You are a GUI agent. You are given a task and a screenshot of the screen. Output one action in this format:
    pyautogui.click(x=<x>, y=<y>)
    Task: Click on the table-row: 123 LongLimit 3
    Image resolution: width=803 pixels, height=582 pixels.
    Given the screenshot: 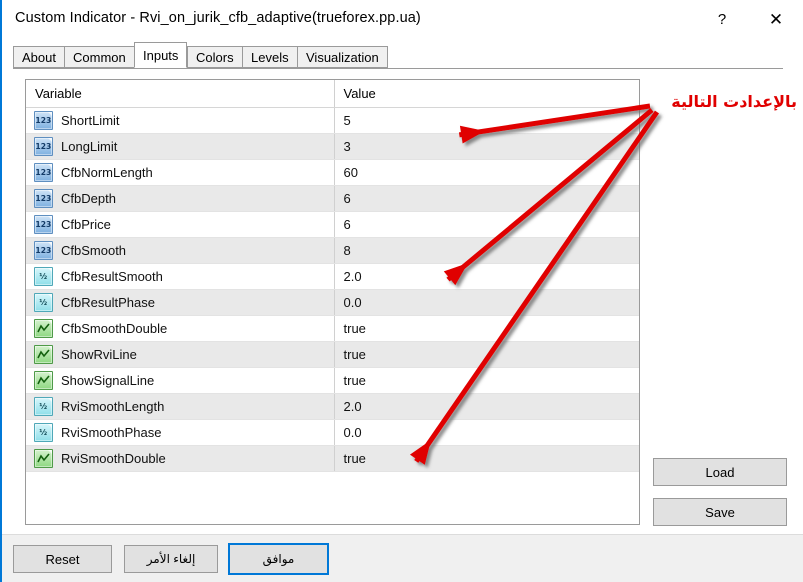 What is the action you would take?
    pyautogui.click(x=332, y=146)
    